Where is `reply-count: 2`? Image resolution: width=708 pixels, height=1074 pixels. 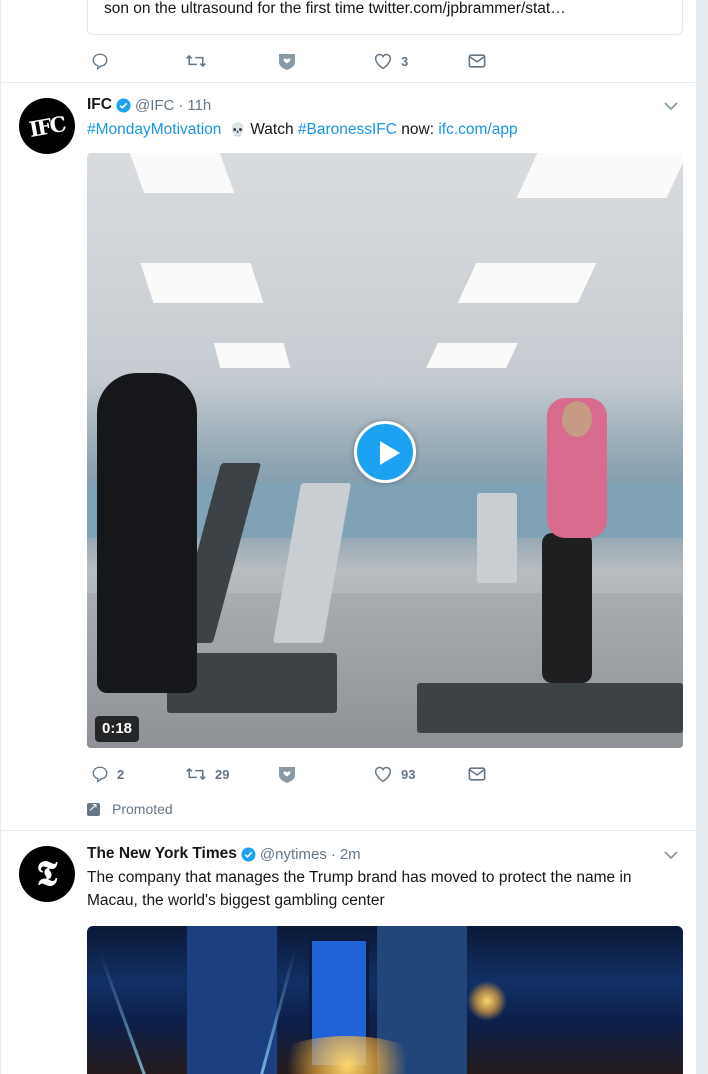 reply-count: 2 is located at coordinates (121, 774).